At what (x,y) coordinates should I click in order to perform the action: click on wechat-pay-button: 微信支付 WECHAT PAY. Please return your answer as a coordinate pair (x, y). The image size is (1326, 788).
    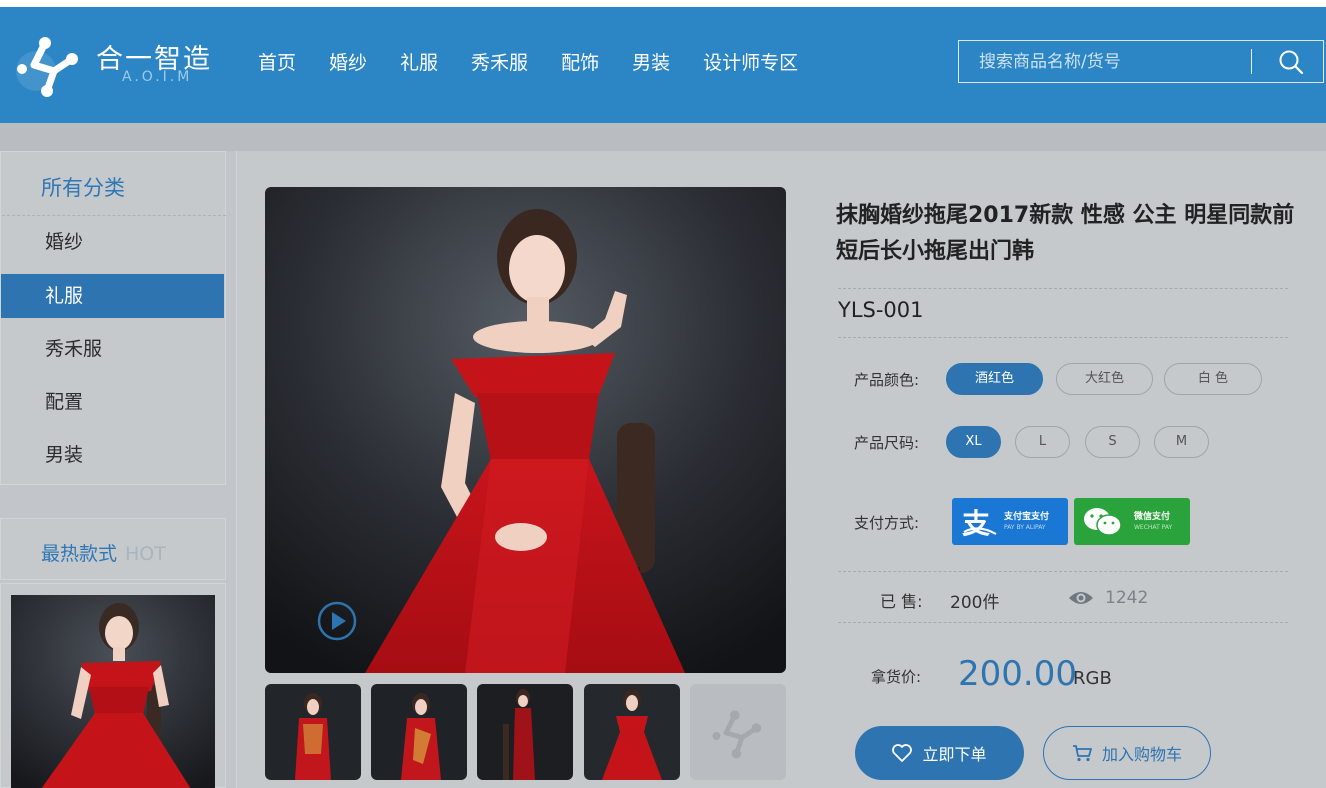
    Looking at the image, I should click on (1132, 521).